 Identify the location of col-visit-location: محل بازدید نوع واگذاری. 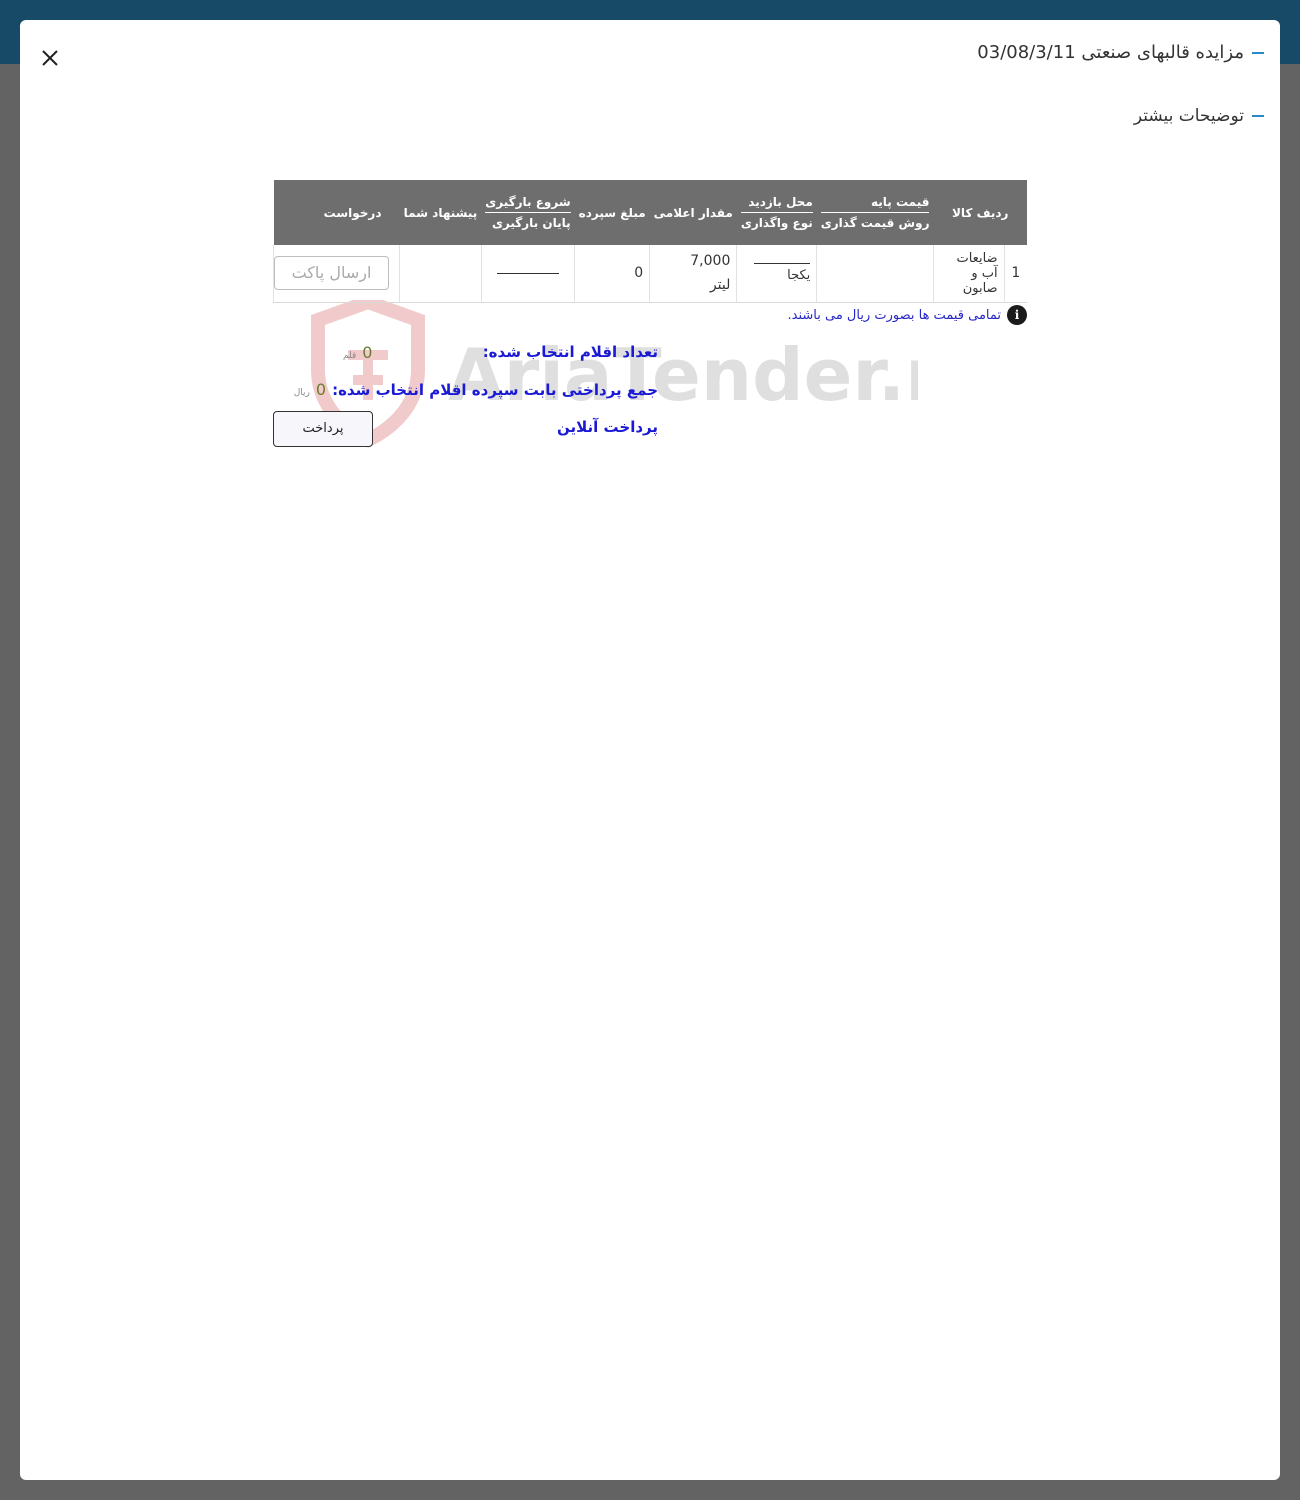
(777, 212).